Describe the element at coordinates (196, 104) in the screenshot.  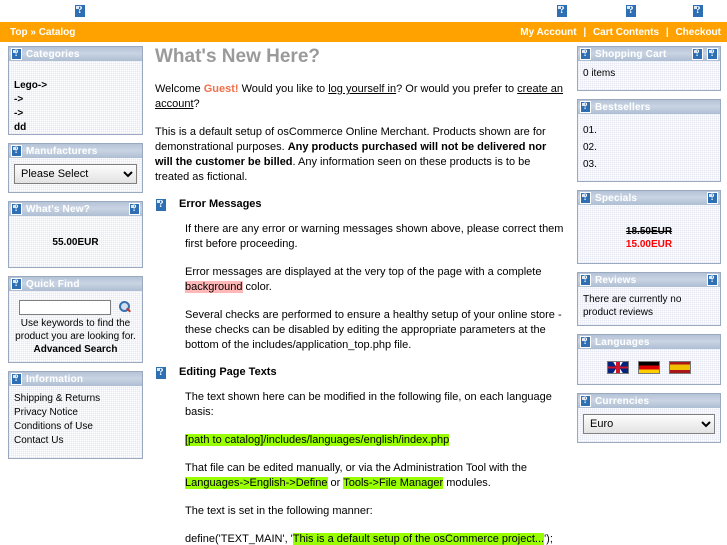
I see `welcome-text-end: ?` at that location.